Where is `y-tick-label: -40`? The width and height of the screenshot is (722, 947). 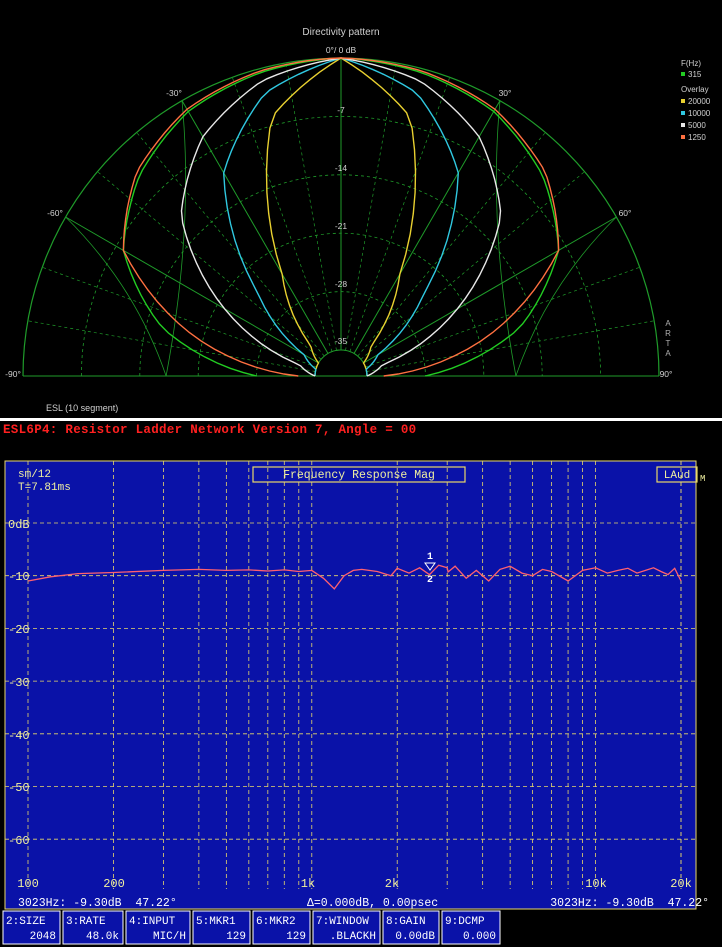
y-tick-label: -40 is located at coordinates (19, 736).